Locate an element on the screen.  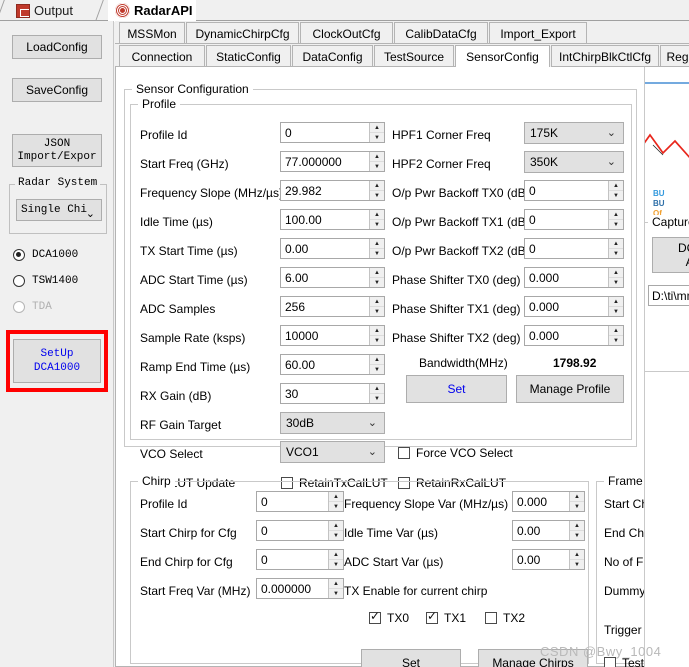
select-hpf2-corner-freq: 350K ⌄ is located at coordinates (574, 162).